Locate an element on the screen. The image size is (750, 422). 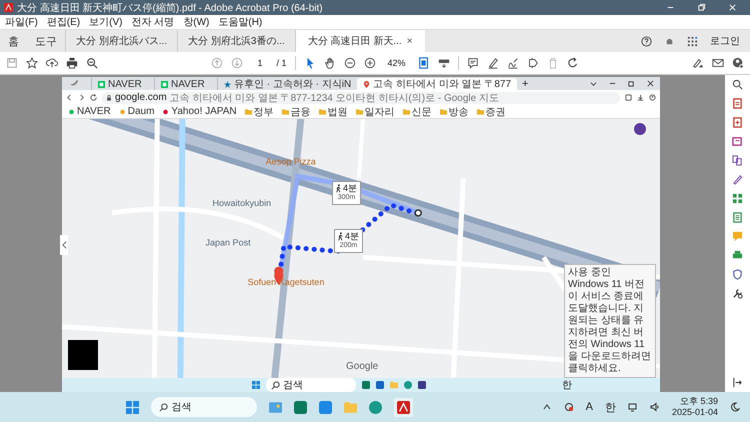
page-total: / 1 is located at coordinates (281, 63).